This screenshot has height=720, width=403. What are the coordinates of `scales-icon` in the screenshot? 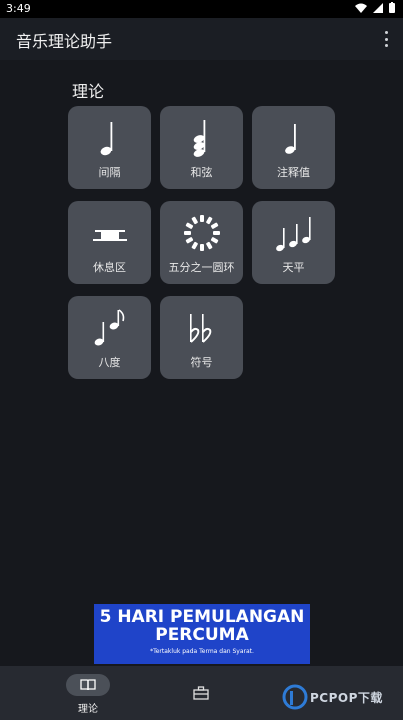 It's located at (293, 234).